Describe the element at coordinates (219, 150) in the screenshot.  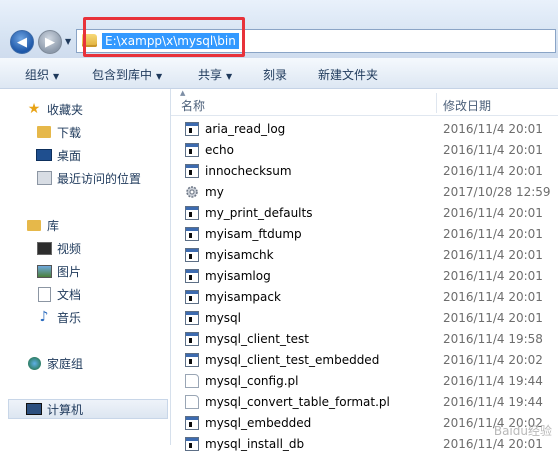
I see `file-name: echo` at that location.